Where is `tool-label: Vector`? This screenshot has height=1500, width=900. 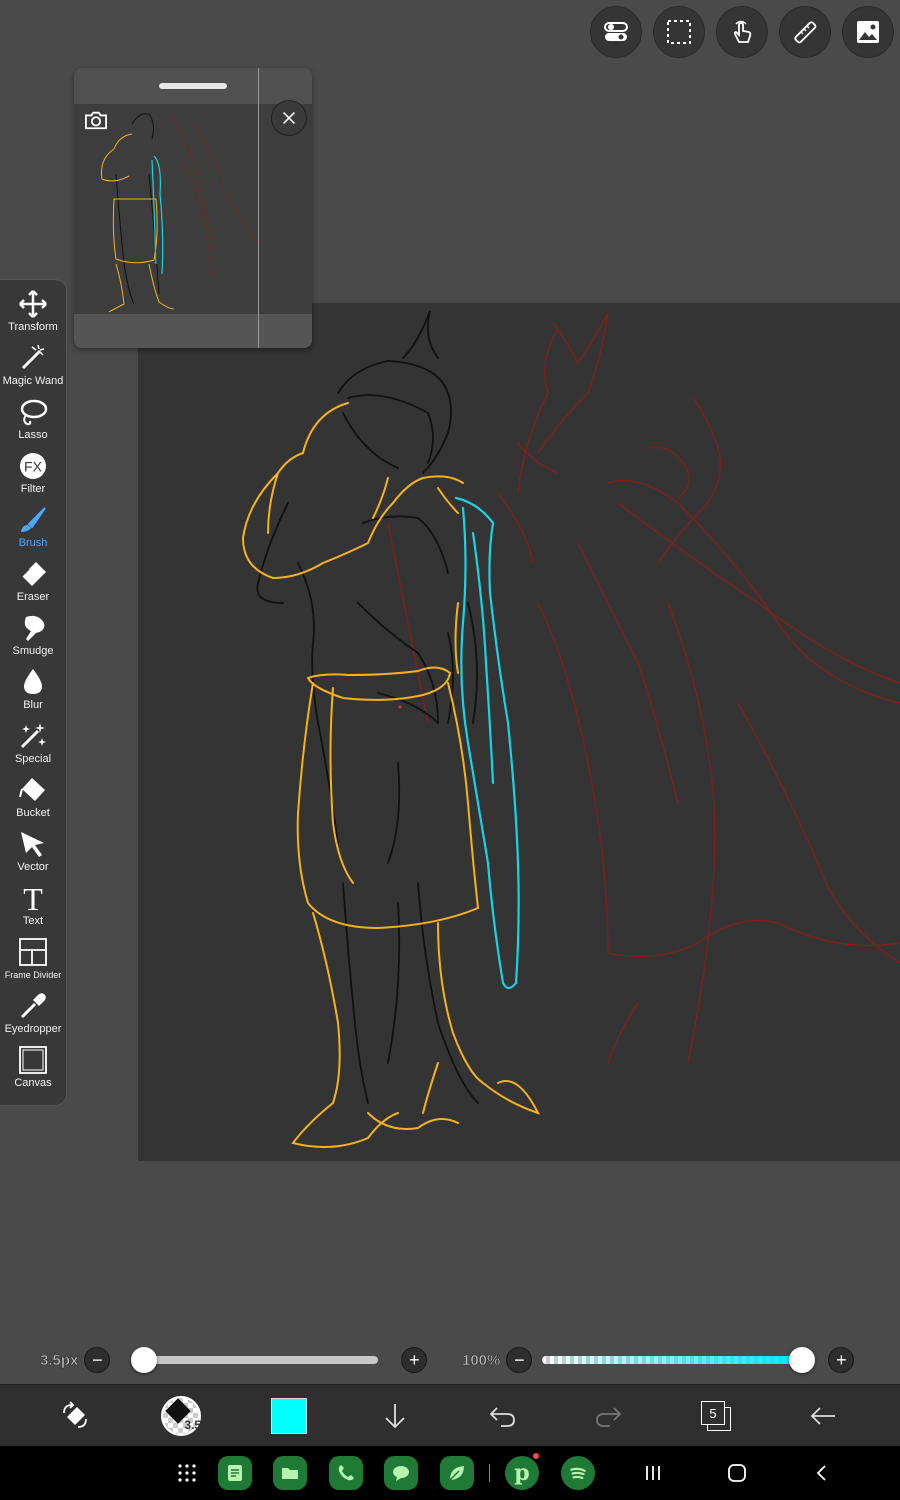
tool-label: Vector is located at coordinates (33, 867).